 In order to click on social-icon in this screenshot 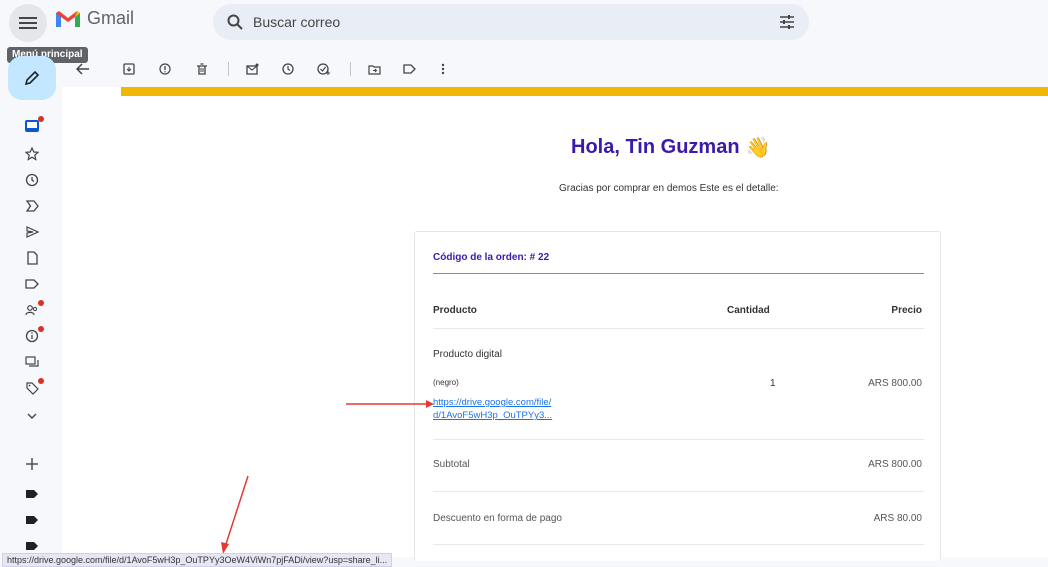, I will do `click(33, 310)`.